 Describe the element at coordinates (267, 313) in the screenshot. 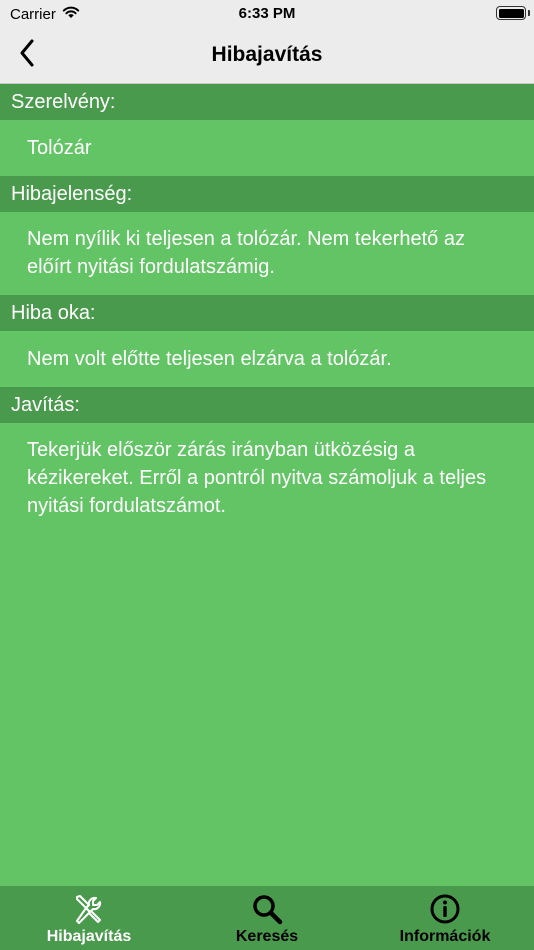

I see `section-header-cause: Hiba oka:` at that location.